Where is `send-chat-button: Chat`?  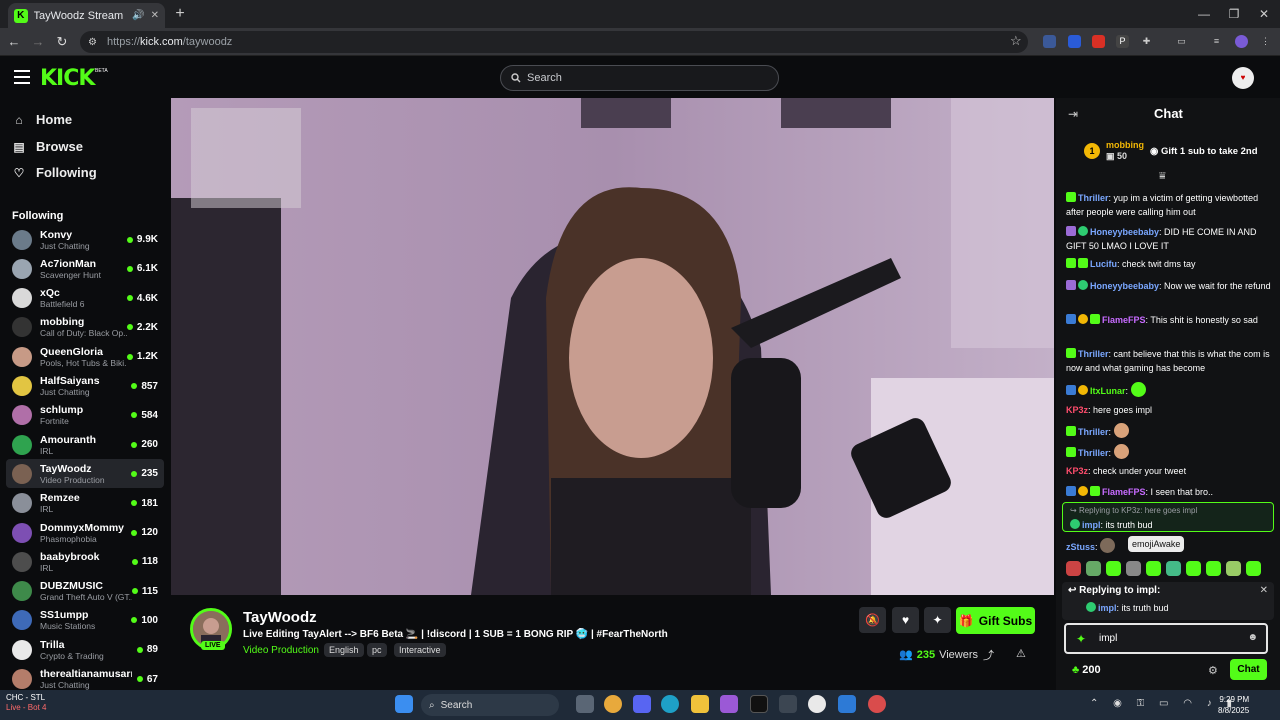 send-chat-button: Chat is located at coordinates (1248, 669).